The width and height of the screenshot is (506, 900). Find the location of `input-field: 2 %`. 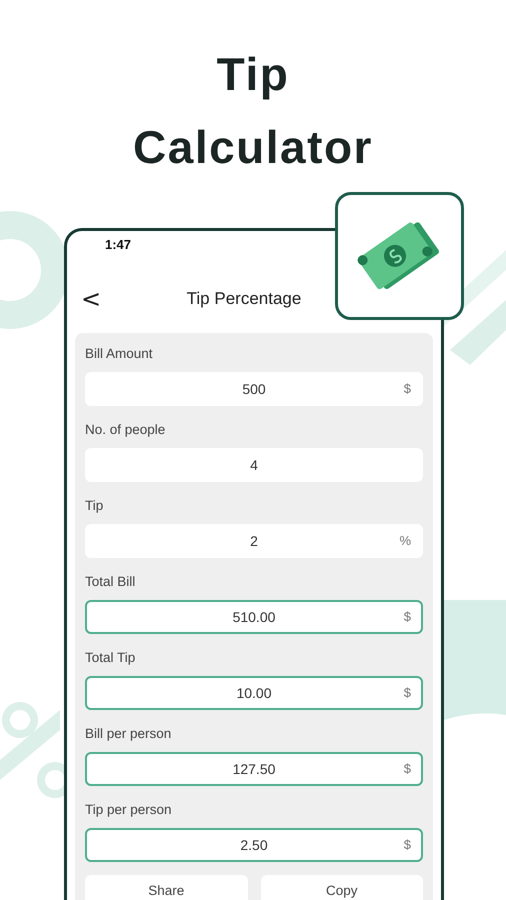

input-field: 2 % is located at coordinates (254, 541).